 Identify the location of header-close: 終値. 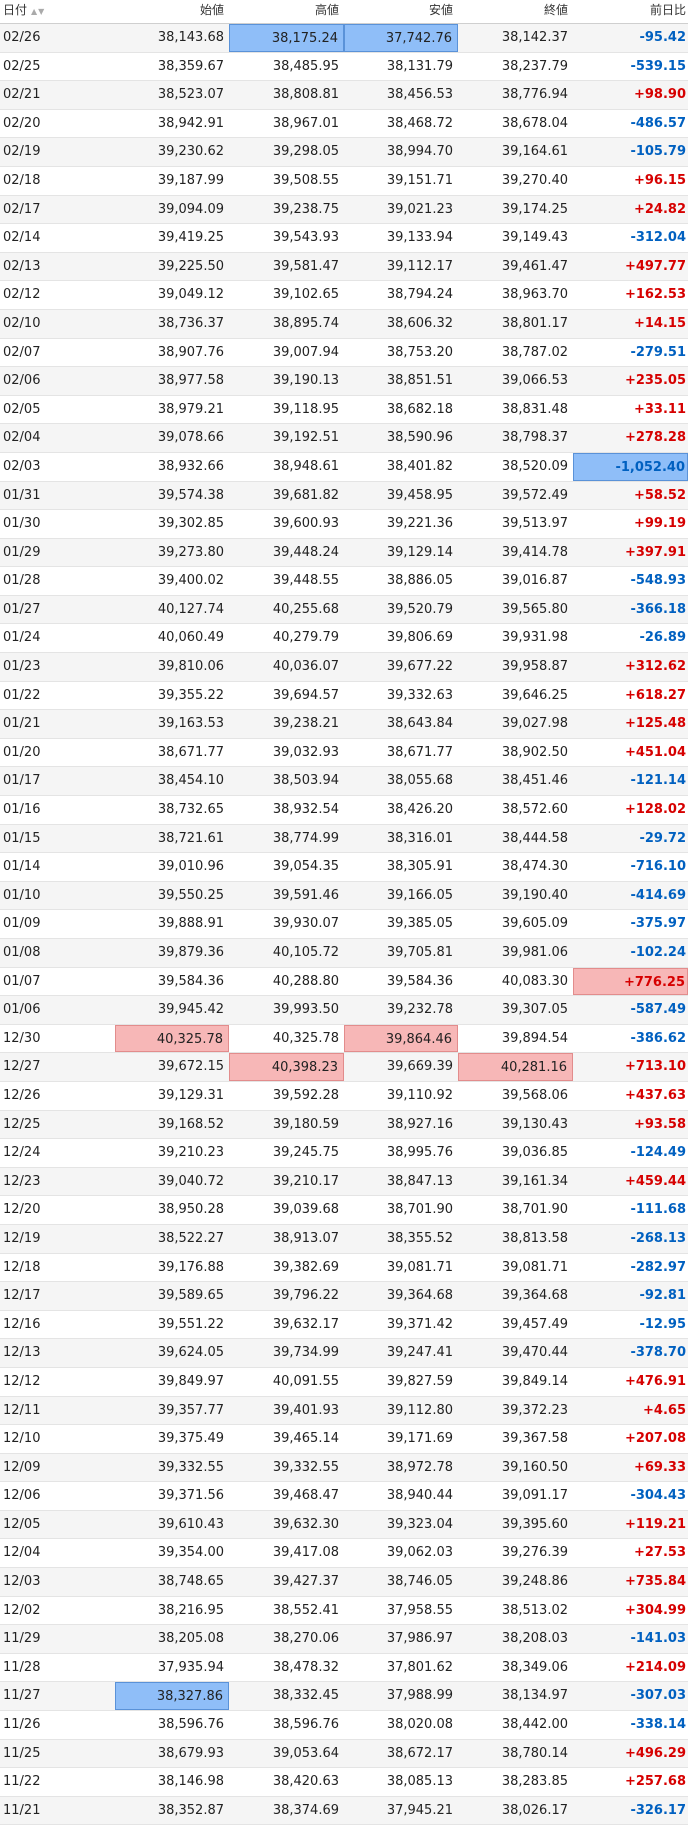
(555, 10).